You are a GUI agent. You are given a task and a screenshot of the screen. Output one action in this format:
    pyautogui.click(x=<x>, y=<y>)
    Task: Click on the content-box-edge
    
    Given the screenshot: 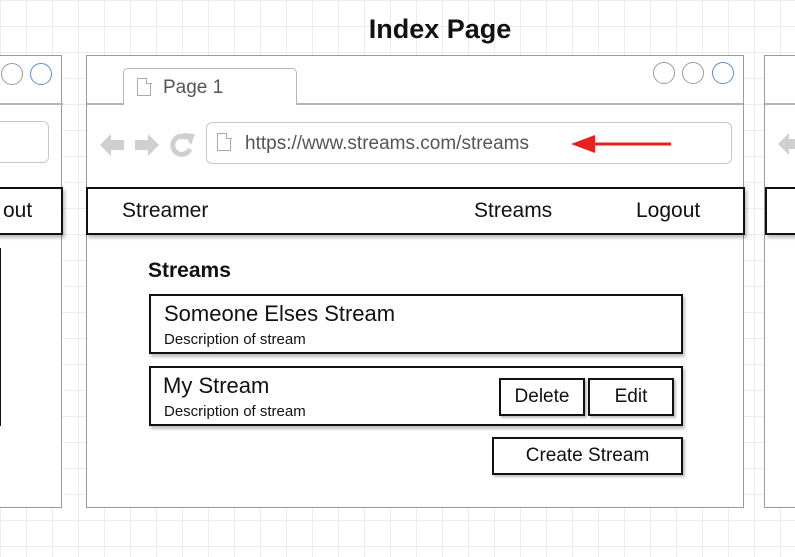 What is the action you would take?
    pyautogui.click(x=0, y=337)
    